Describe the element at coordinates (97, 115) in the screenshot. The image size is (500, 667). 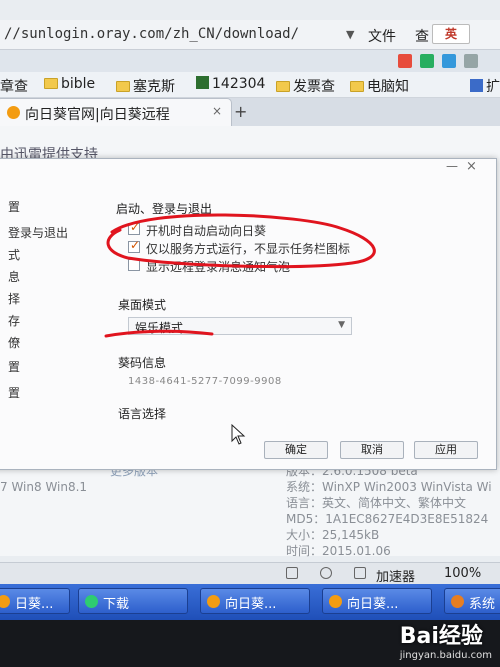
I see `tab-title: 向日葵官网|向日葵远程` at that location.